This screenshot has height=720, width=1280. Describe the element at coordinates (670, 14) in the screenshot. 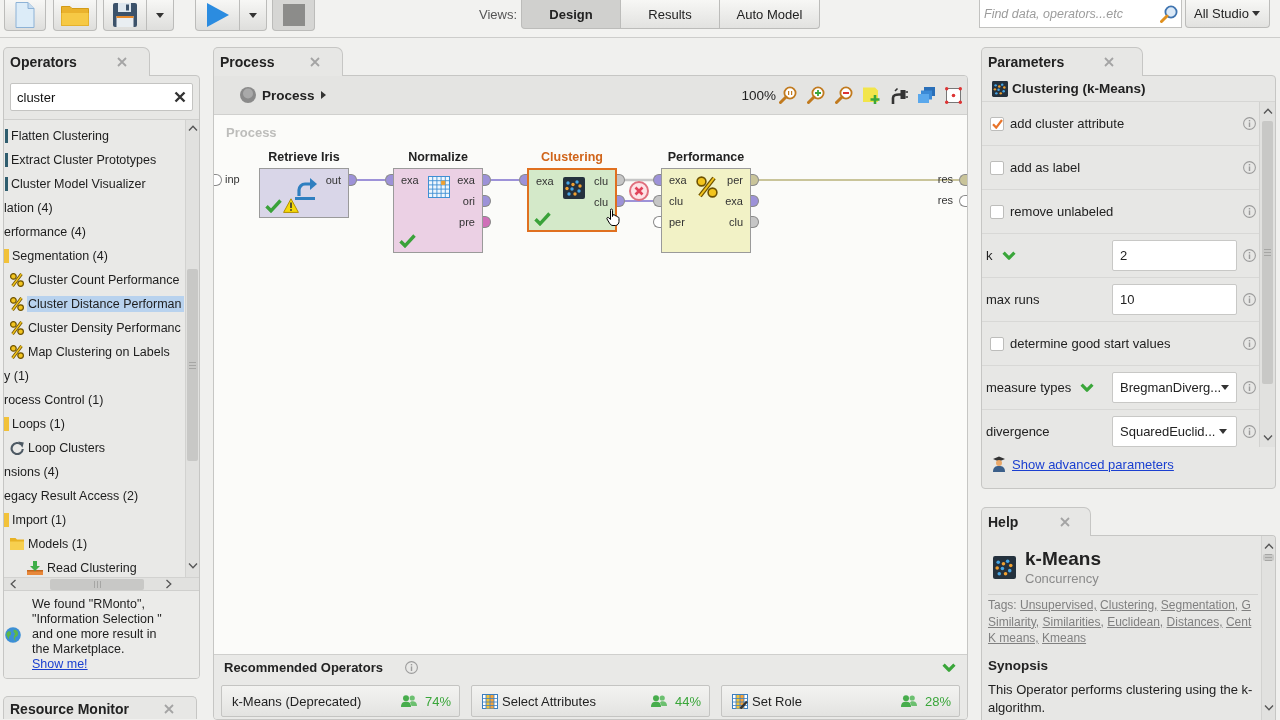

I see `view-button: Results` at that location.